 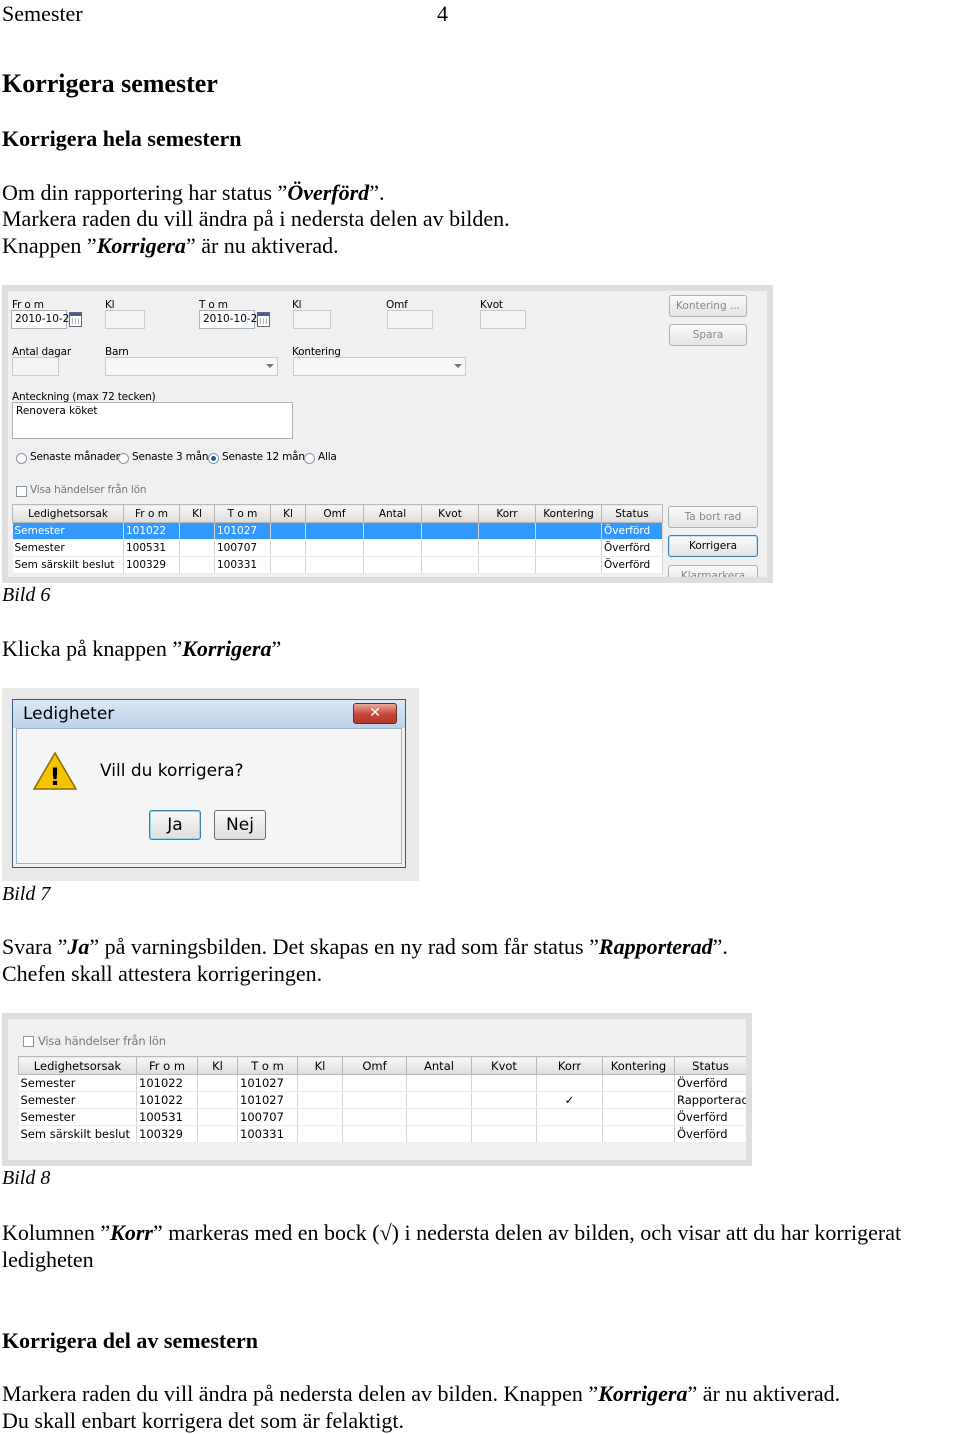 I want to click on visa-handelser-label: Visa händelser från lön, so click(x=88, y=490).